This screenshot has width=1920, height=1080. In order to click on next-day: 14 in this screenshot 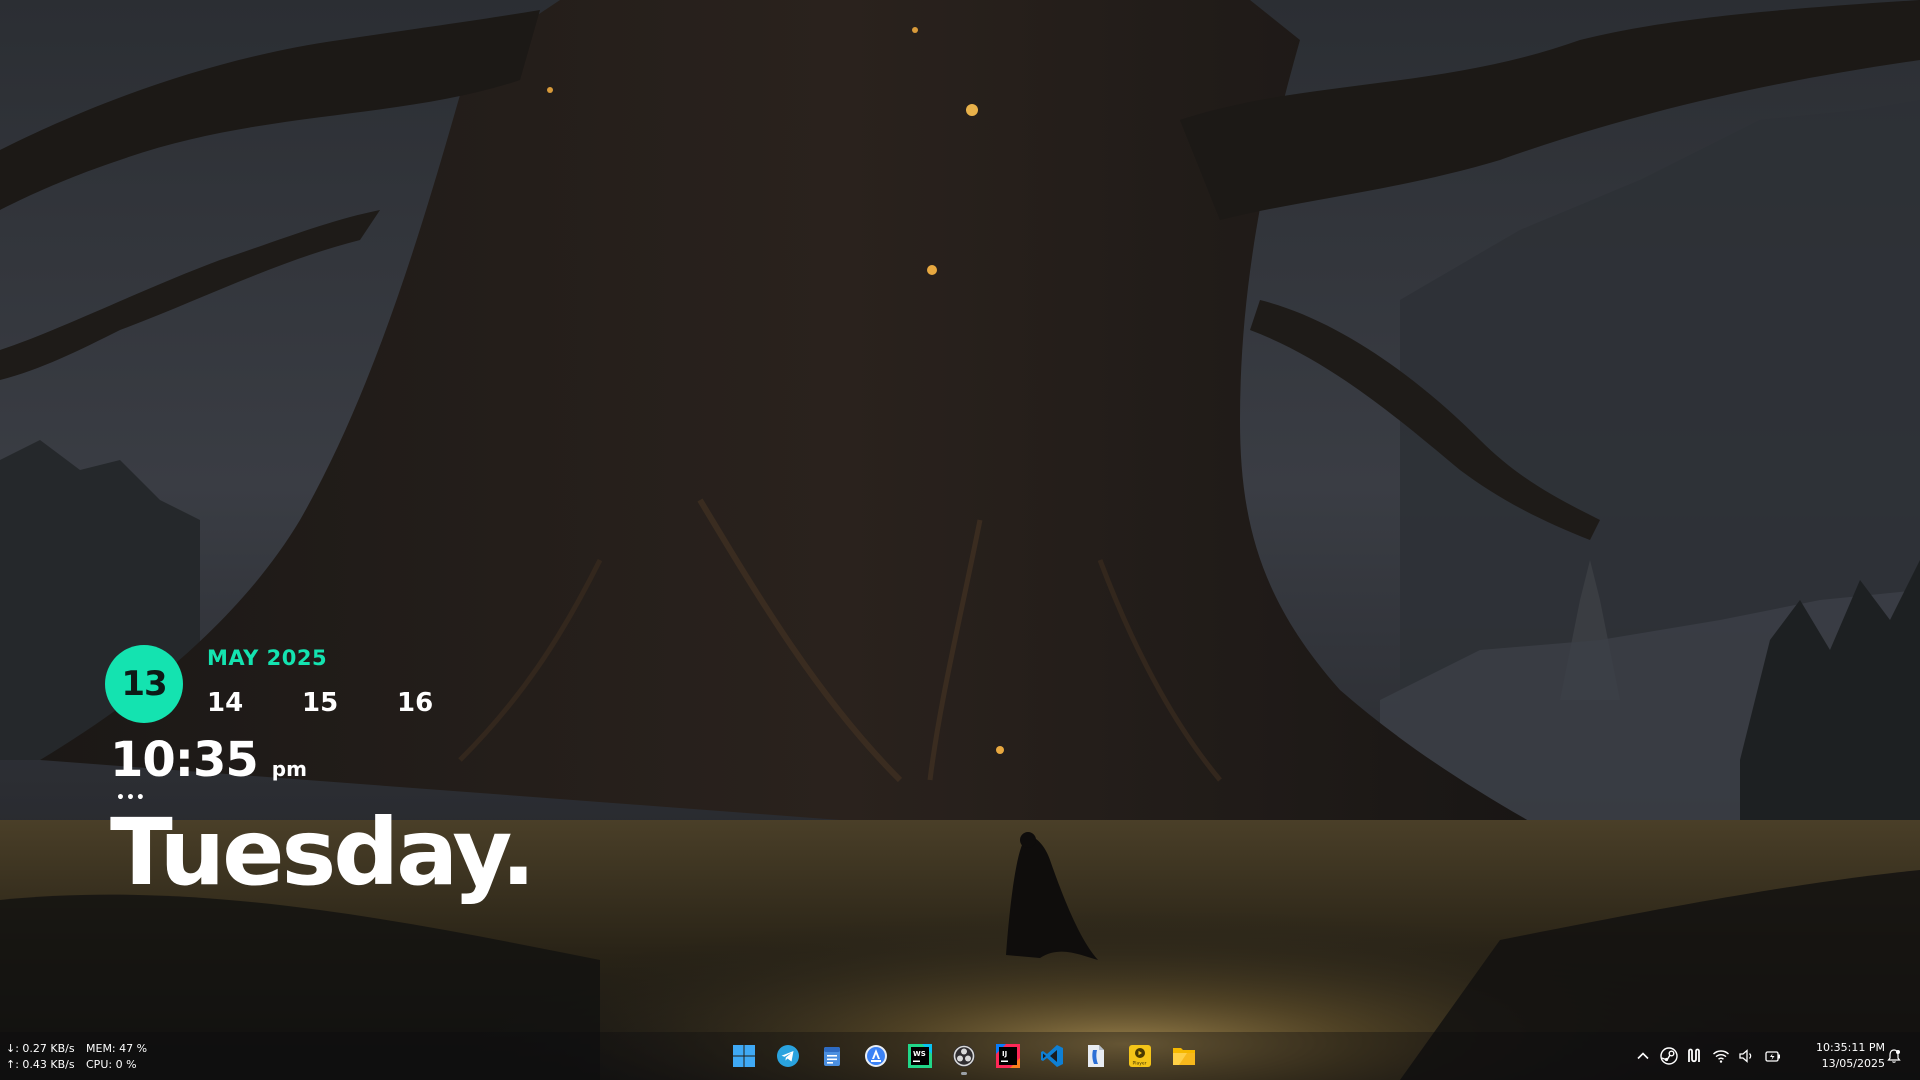, I will do `click(225, 703)`.